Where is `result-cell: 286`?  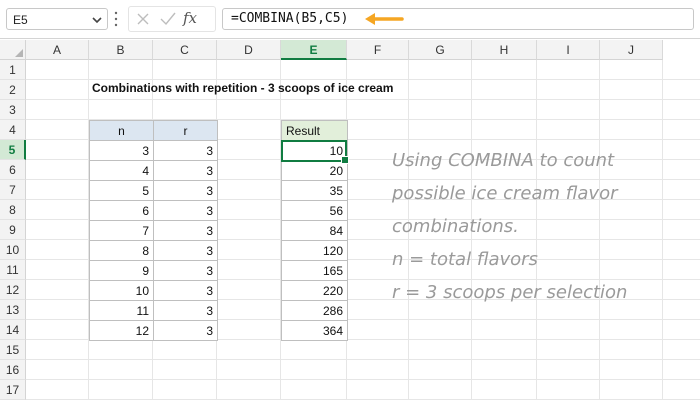 result-cell: 286 is located at coordinates (314, 310).